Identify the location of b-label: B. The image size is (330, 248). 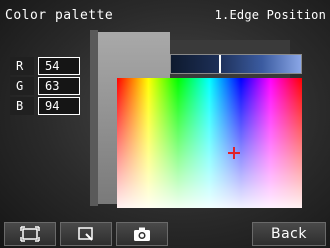
(22, 106).